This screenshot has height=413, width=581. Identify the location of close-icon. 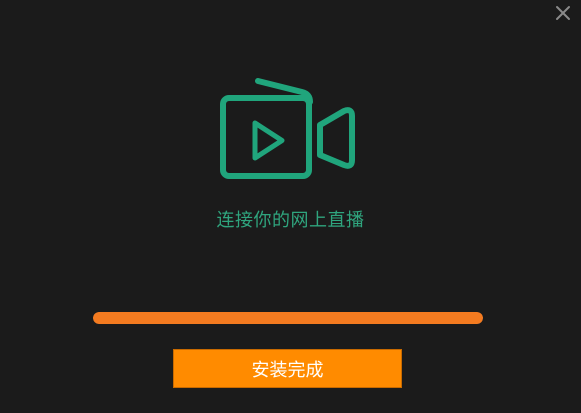
(563, 13).